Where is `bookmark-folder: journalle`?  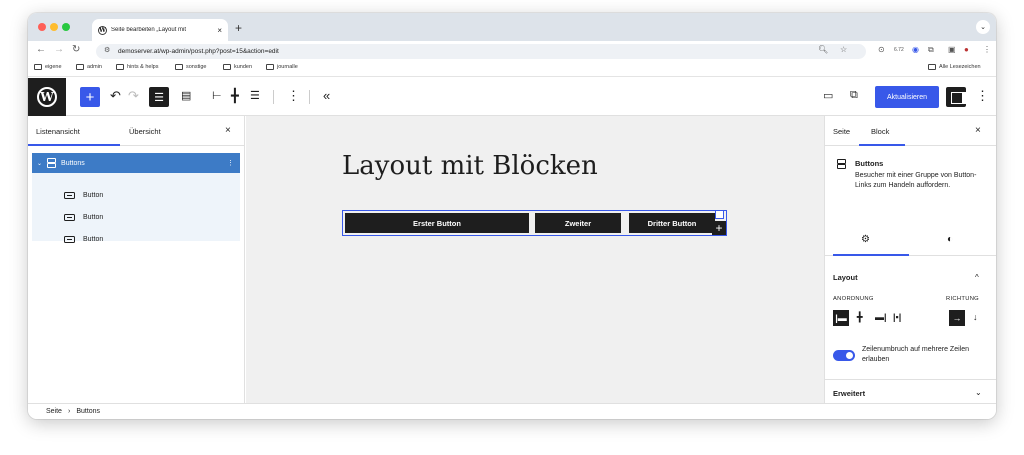
bookmark-folder: journalle is located at coordinates (282, 67).